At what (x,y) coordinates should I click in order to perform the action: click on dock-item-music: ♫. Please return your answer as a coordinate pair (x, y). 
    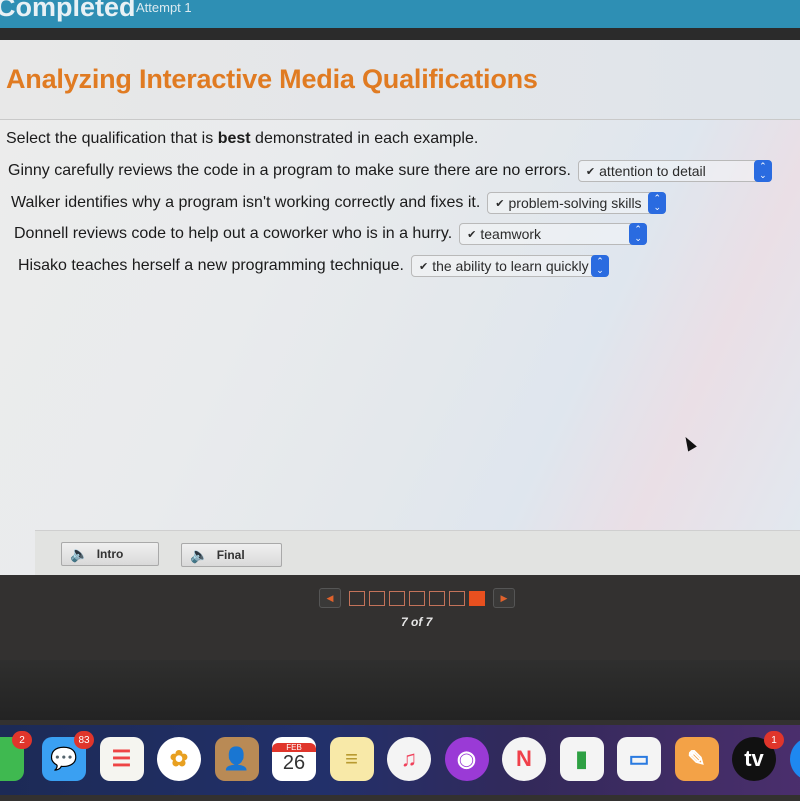
    Looking at the image, I should click on (409, 759).